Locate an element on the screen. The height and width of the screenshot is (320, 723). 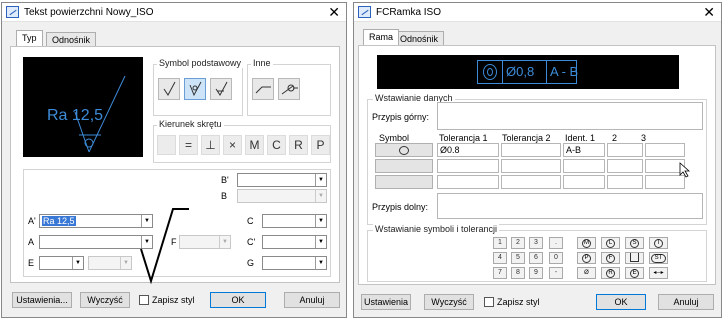
field-b-prime-dropdown: ▼ is located at coordinates (282, 180).